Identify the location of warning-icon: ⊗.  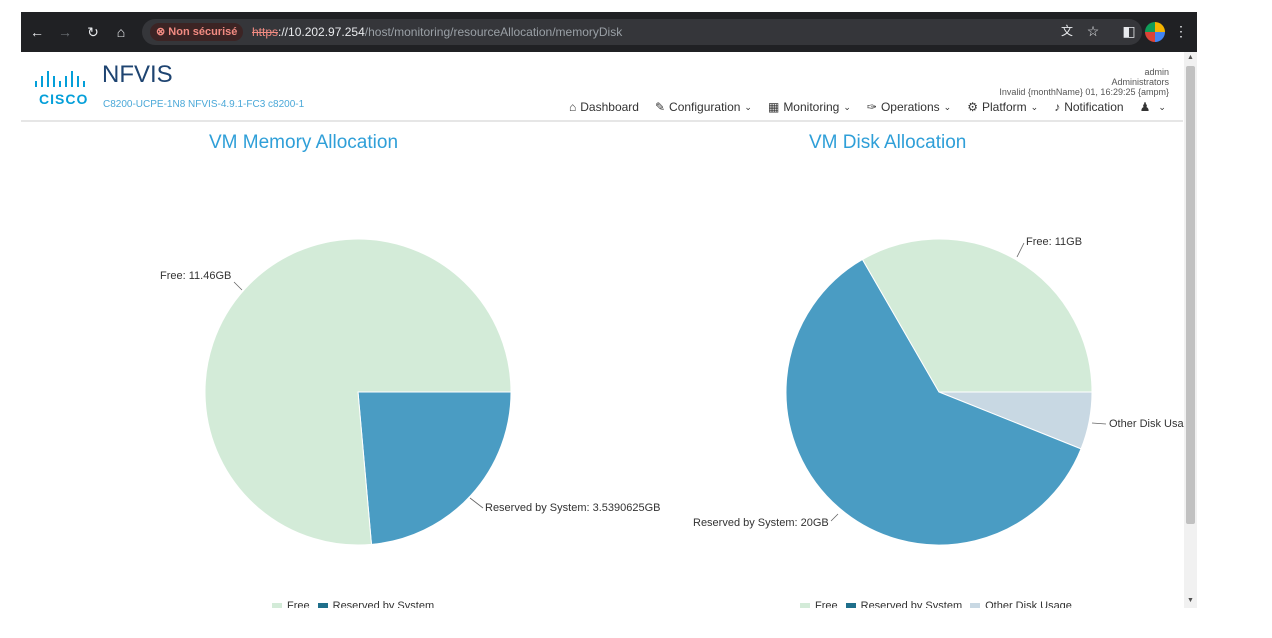
(162, 32).